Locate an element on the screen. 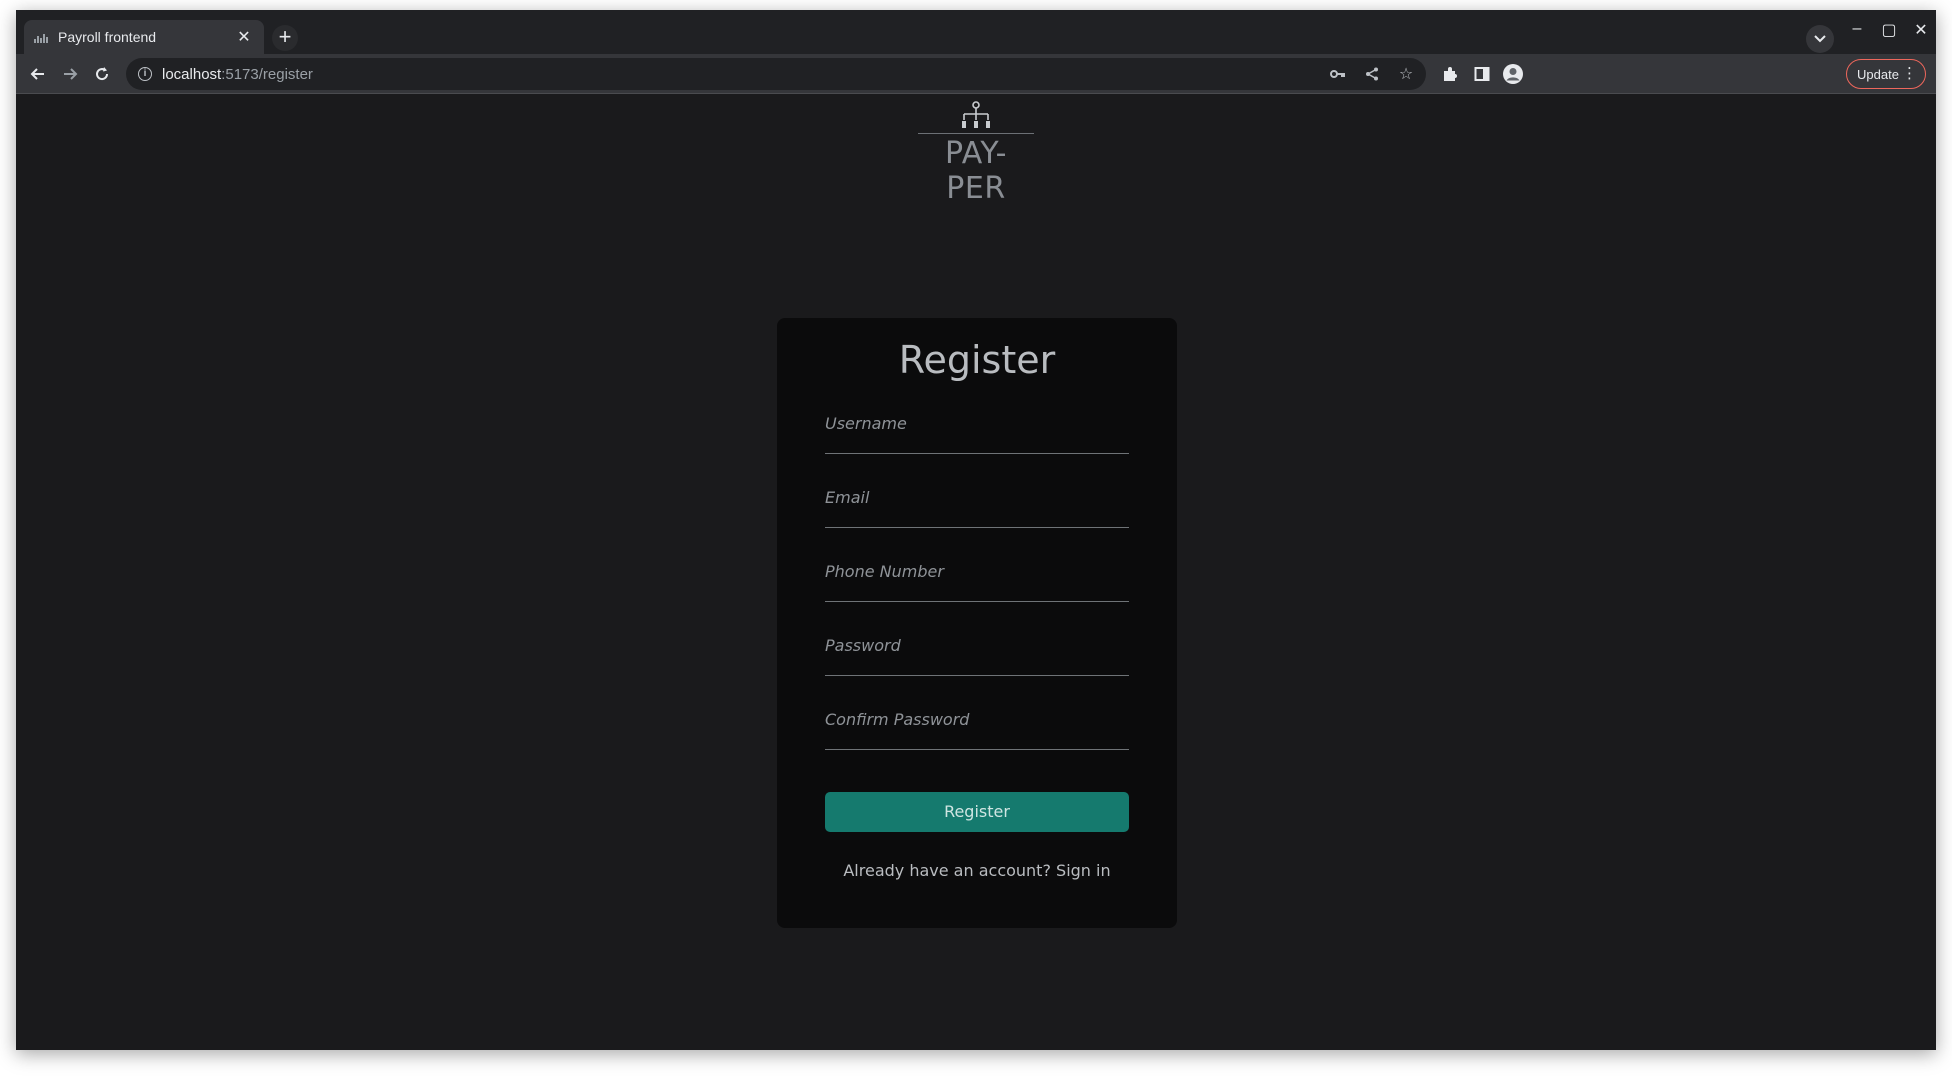 This screenshot has width=1952, height=1082. url-path: :5173/register is located at coordinates (267, 74).